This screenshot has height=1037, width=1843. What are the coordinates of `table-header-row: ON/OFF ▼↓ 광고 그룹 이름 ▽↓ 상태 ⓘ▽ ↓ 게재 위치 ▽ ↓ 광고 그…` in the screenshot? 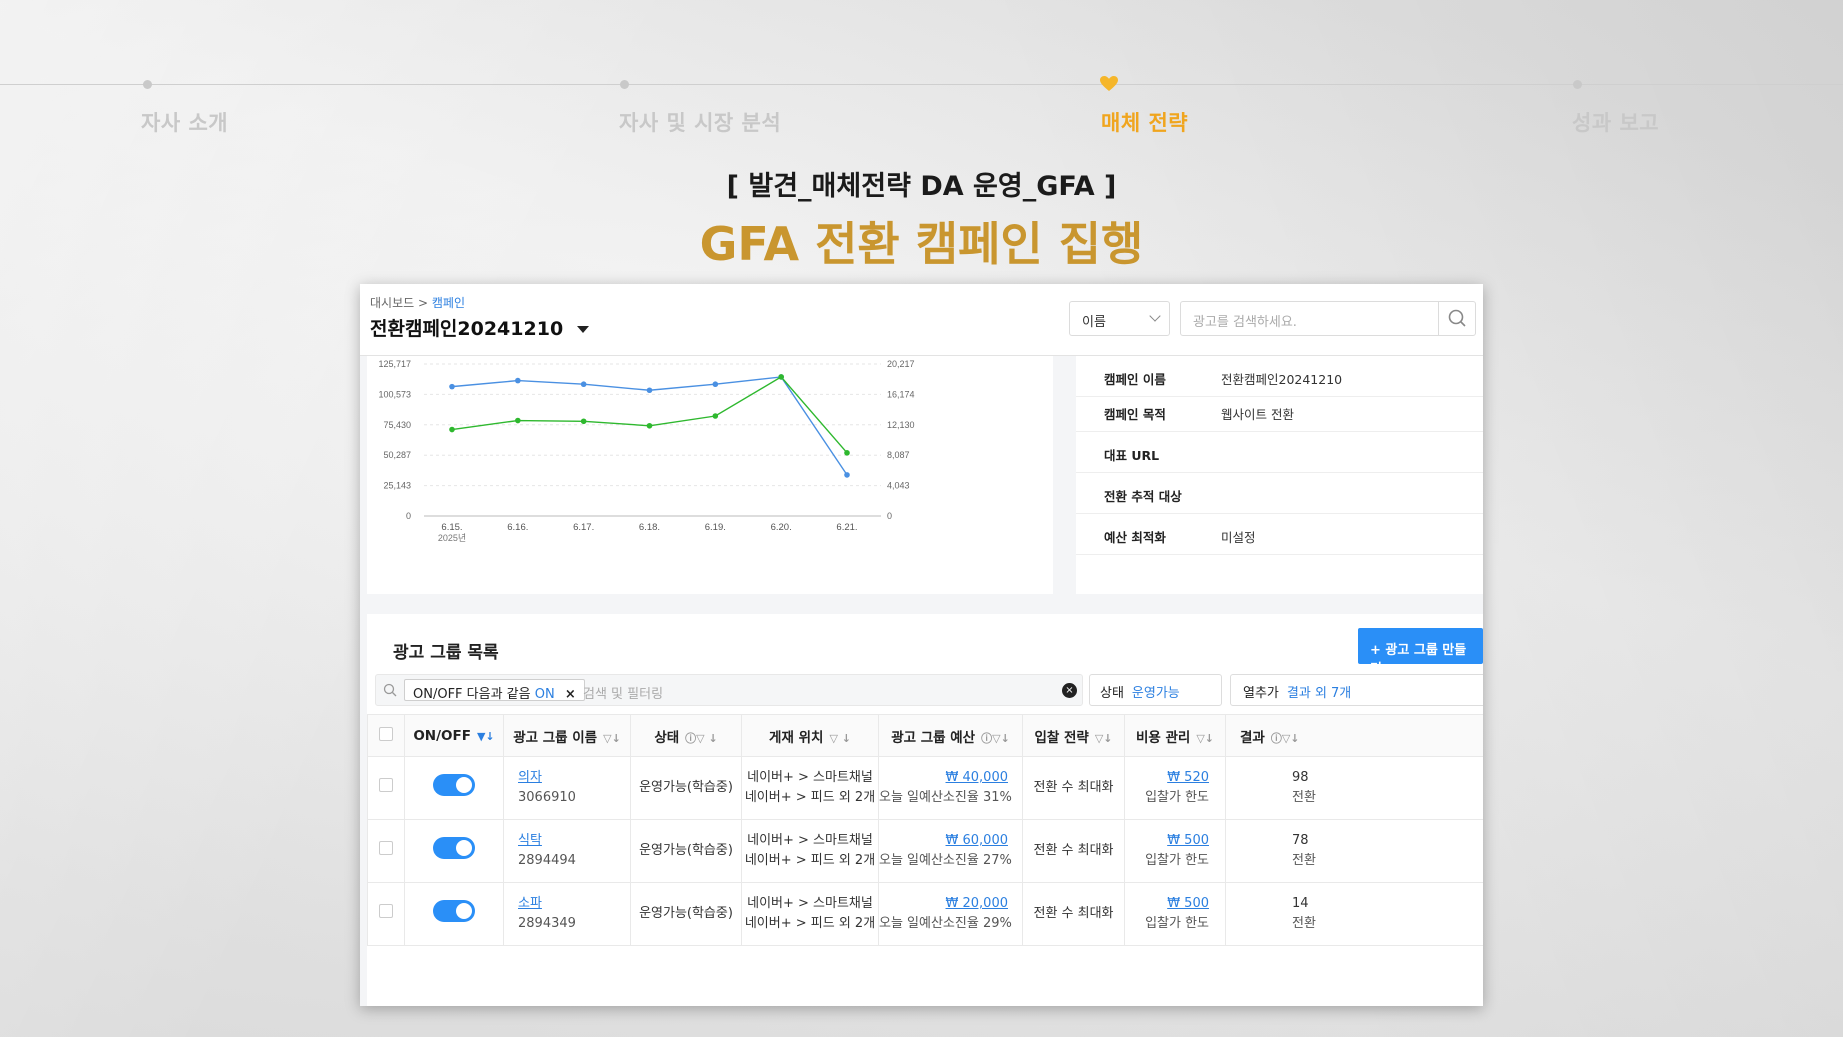 It's located at (925, 735).